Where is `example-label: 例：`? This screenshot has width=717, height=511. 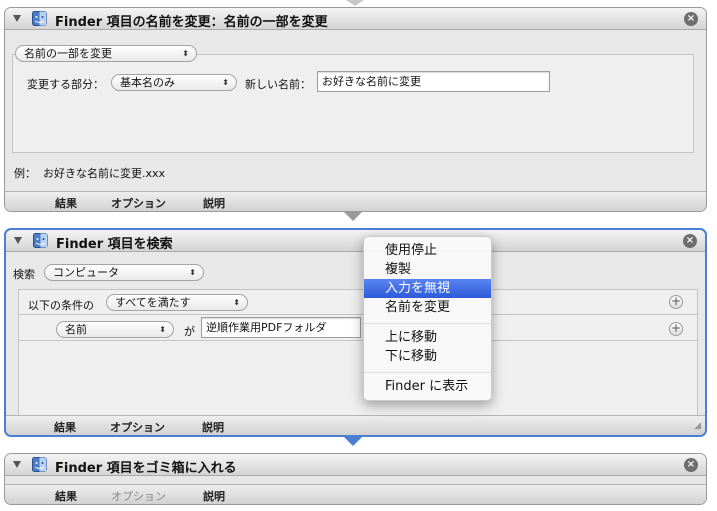 example-label: 例： is located at coordinates (25, 173).